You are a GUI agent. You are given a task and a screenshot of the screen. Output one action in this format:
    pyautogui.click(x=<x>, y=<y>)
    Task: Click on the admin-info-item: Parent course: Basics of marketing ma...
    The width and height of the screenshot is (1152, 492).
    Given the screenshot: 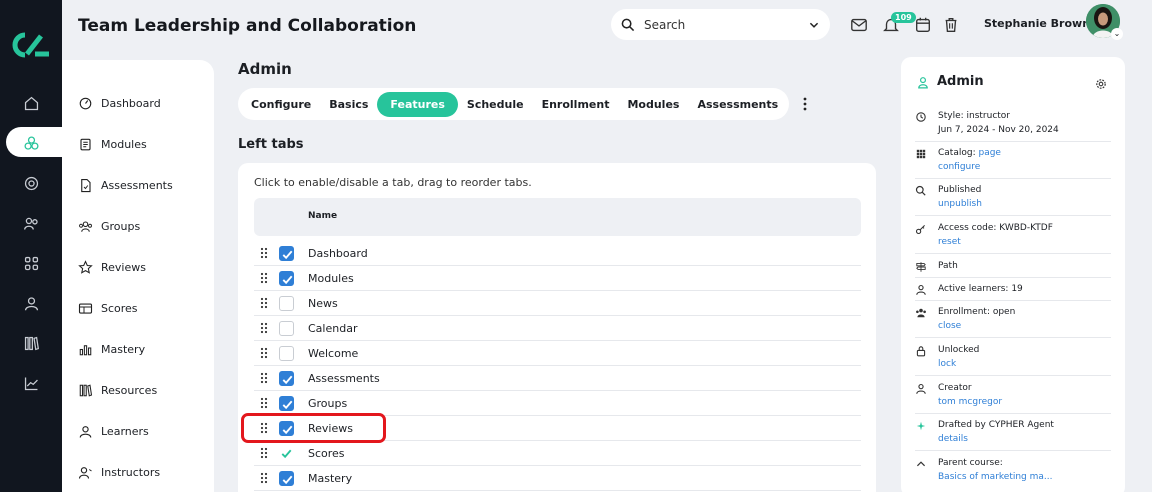 What is the action you would take?
    pyautogui.click(x=1013, y=472)
    